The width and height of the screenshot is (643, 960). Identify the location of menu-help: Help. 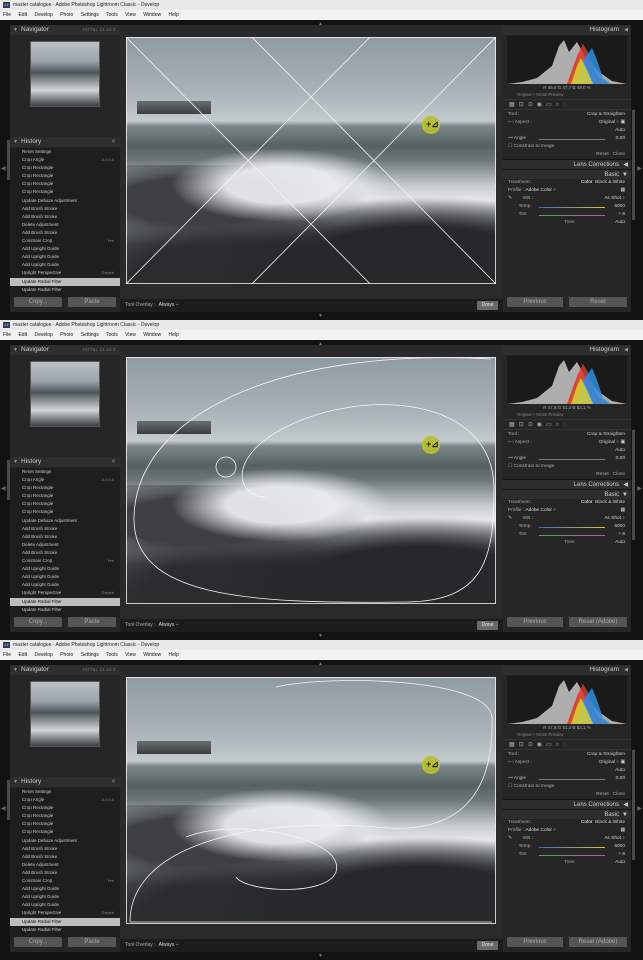
(173, 655).